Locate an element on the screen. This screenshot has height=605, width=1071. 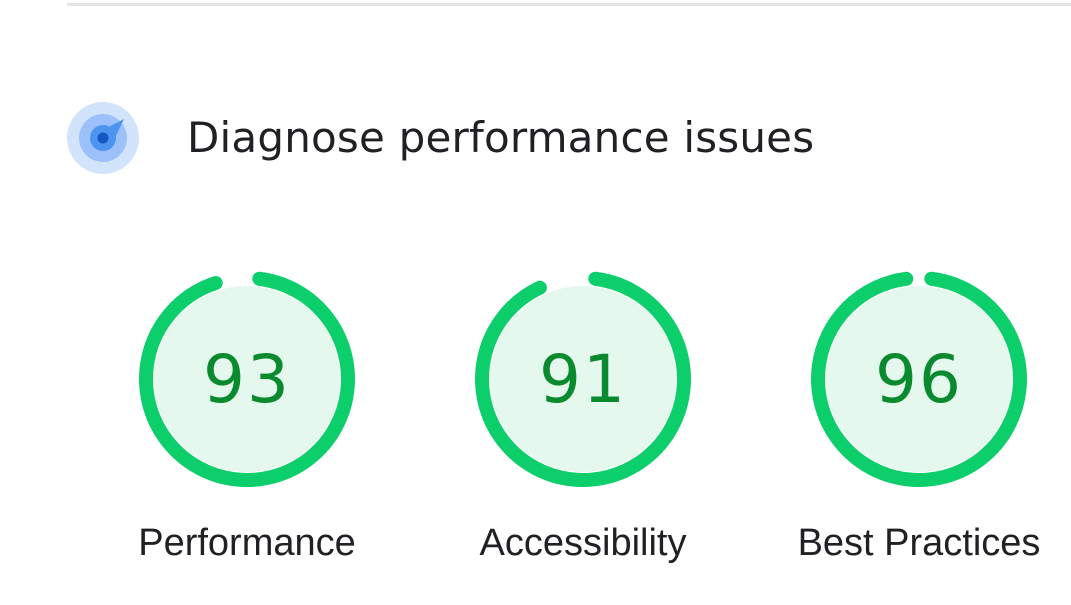
gauge-score: 93 is located at coordinates (247, 379).